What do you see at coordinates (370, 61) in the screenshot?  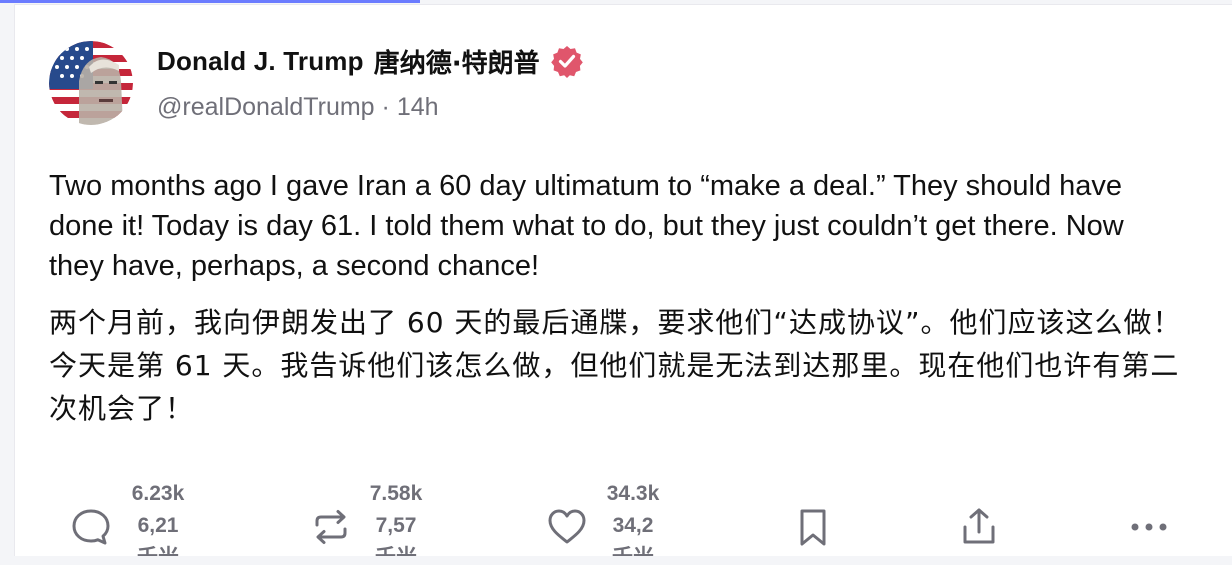 I see `author-name-row: Donald J. Trump 唐纳德·特朗普` at bounding box center [370, 61].